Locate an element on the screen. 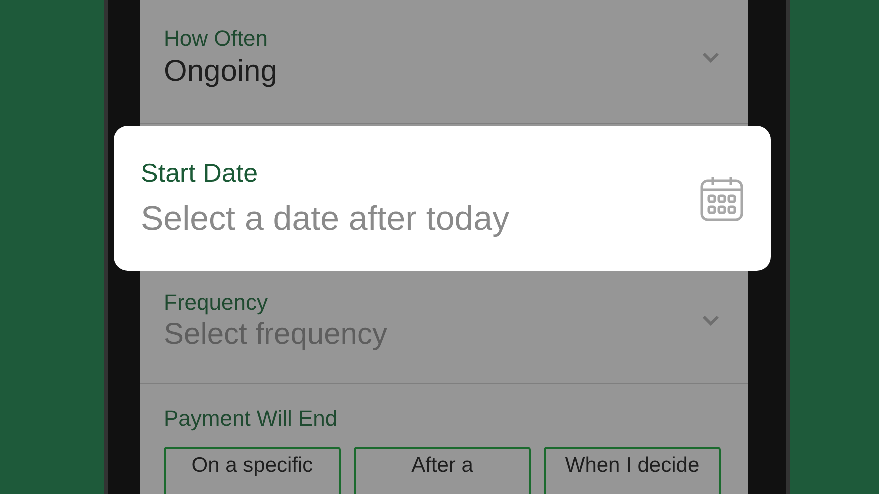  calendar-icon is located at coordinates (722, 199).